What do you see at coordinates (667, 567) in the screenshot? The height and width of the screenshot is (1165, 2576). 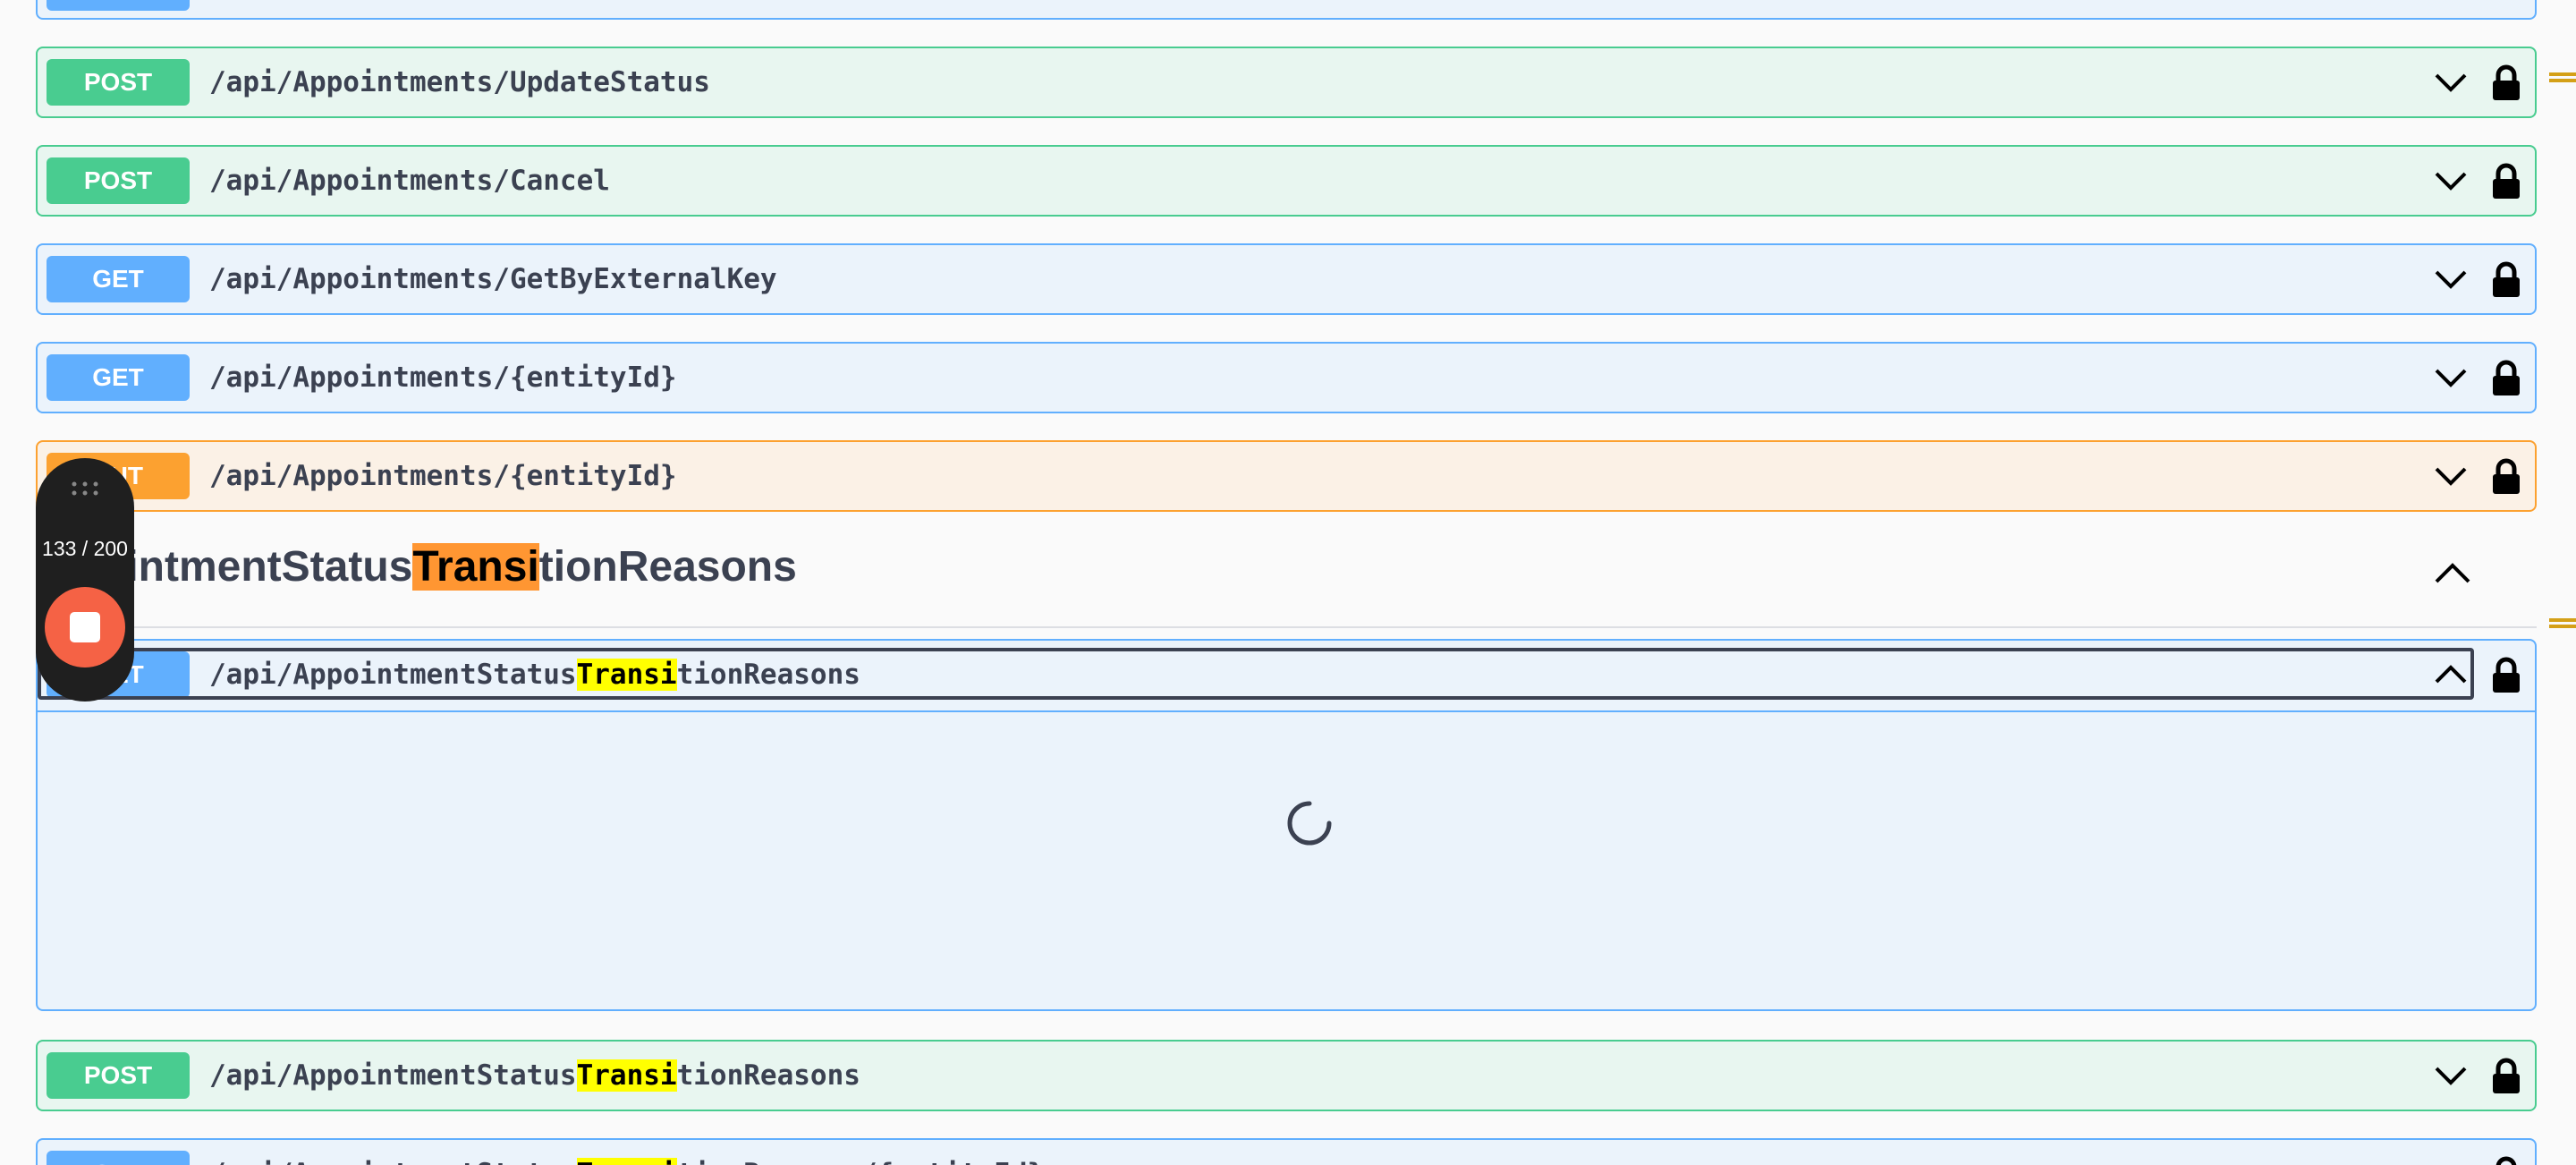 I see `tag-title-suffix: tionReasons` at bounding box center [667, 567].